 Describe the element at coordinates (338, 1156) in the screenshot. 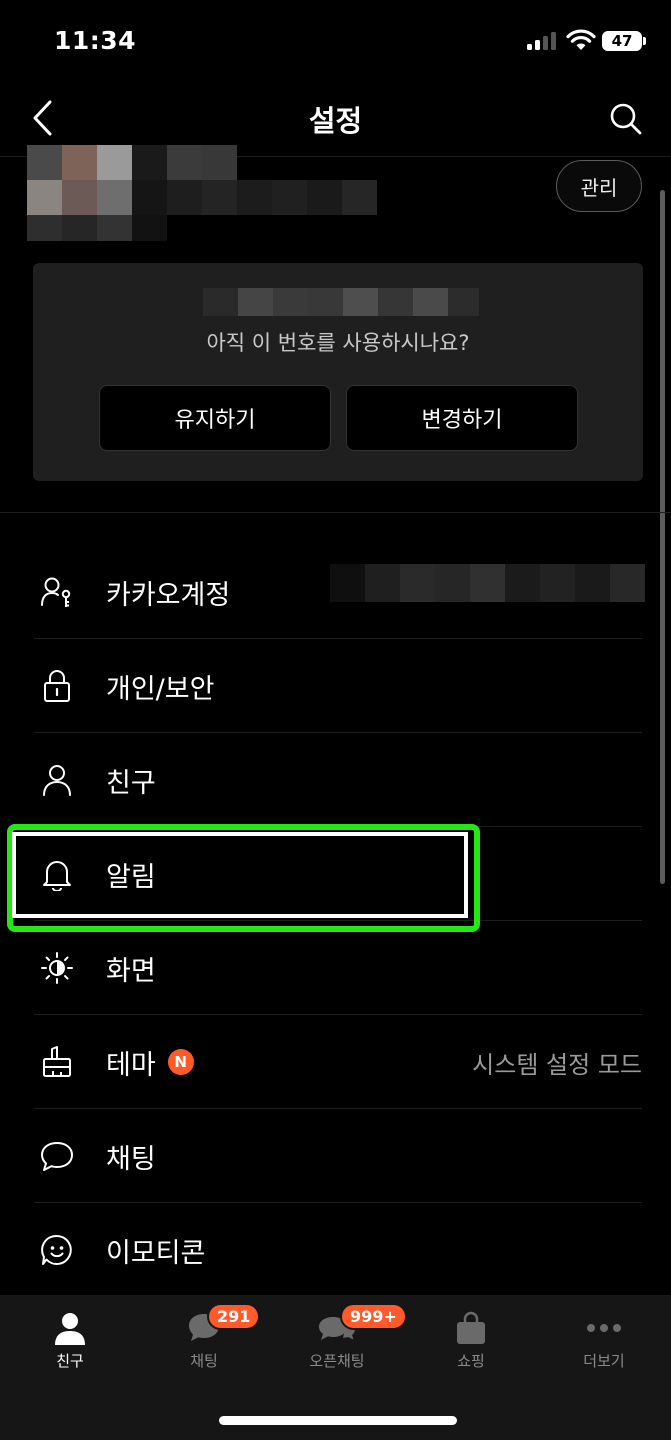

I see `menu-item-chatting: 채팅` at that location.